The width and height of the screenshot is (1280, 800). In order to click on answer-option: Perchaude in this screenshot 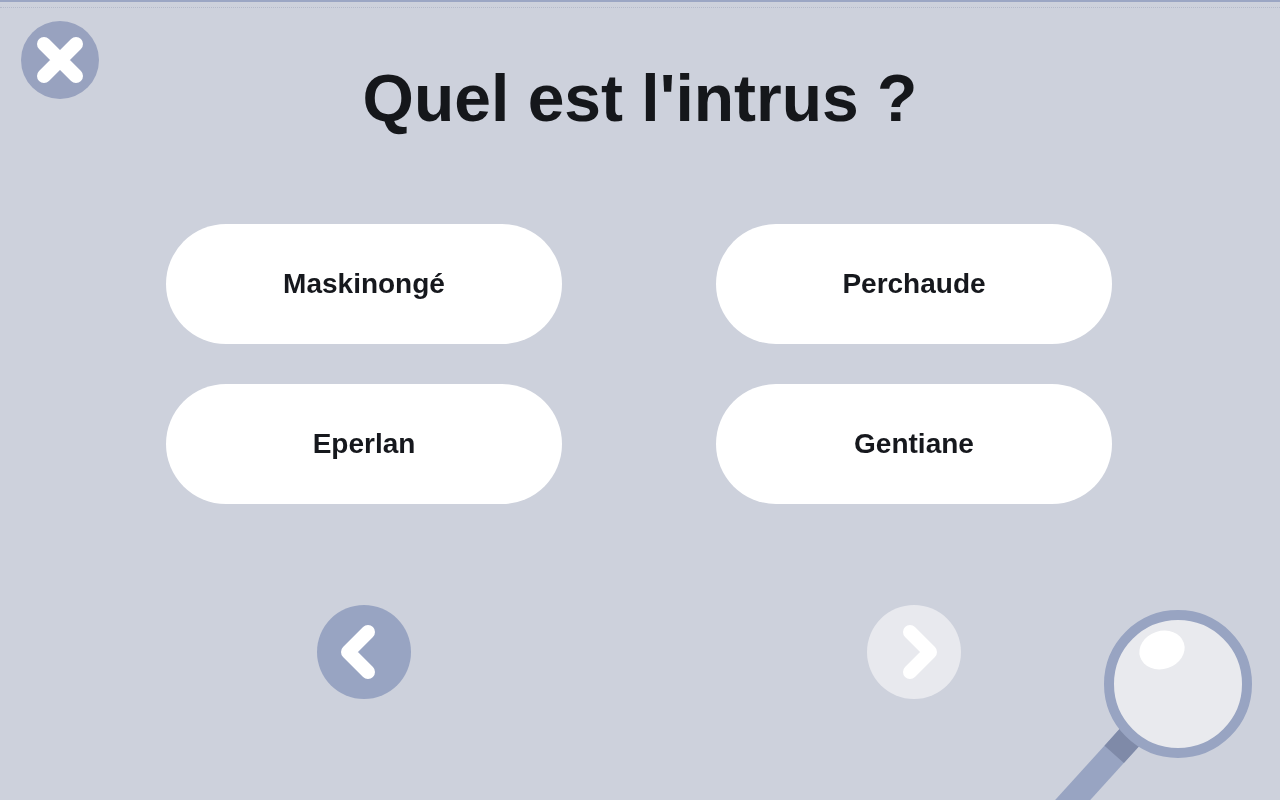, I will do `click(914, 284)`.